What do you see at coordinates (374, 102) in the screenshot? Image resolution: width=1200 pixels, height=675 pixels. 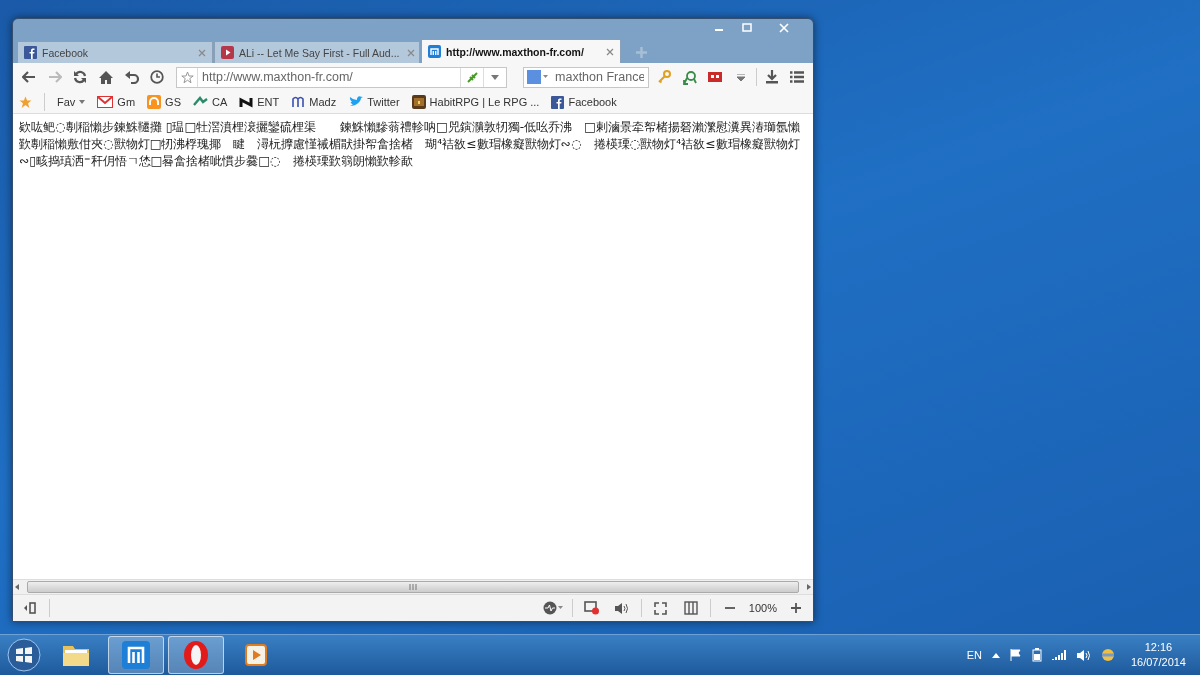 I see `bookmark-link: Twitter` at bounding box center [374, 102].